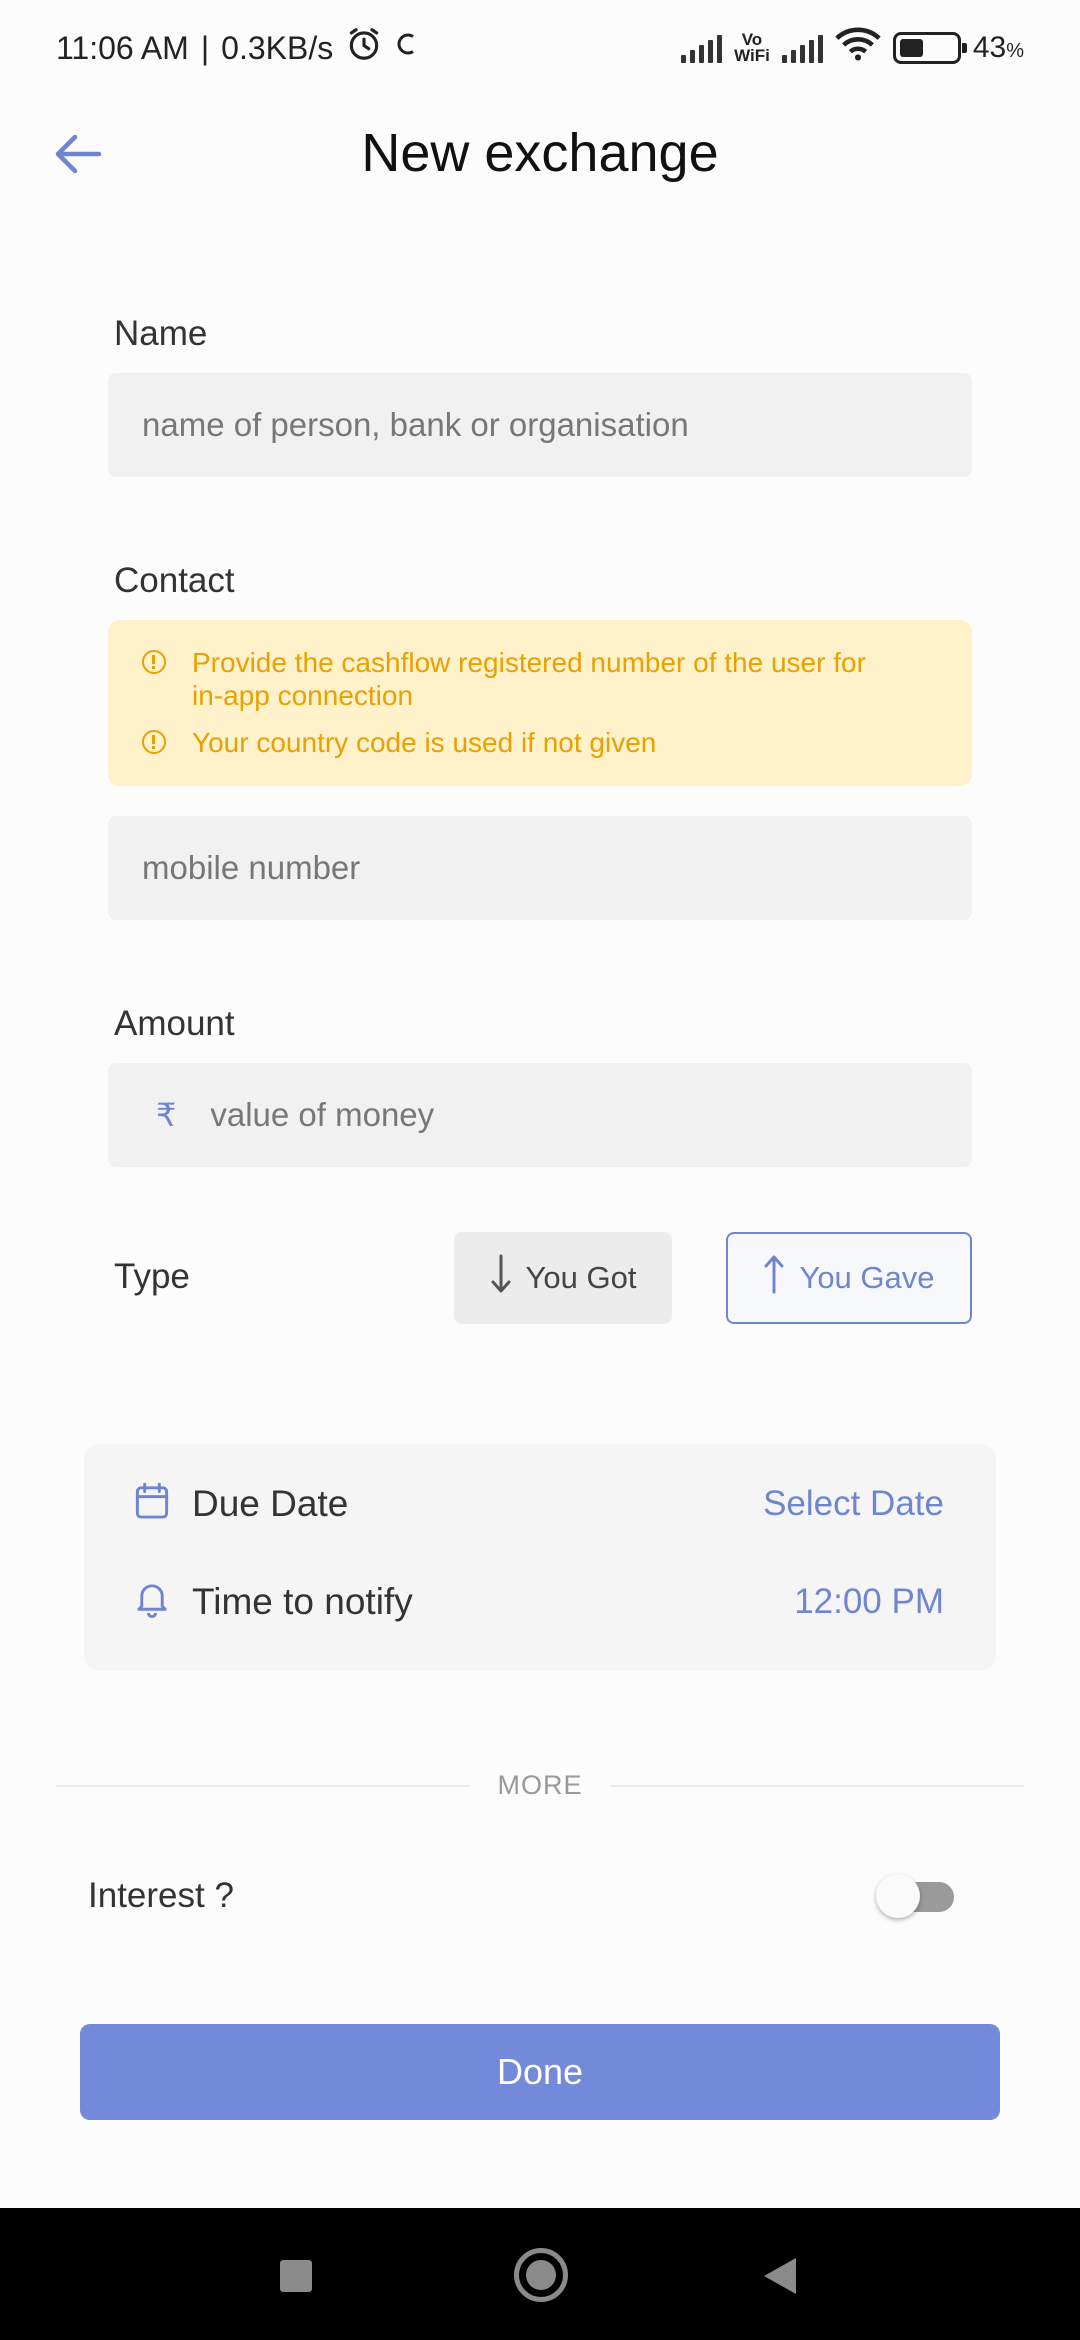 This screenshot has width=1080, height=2340. I want to click on amount-input: ₹ value of money, so click(540, 1115).